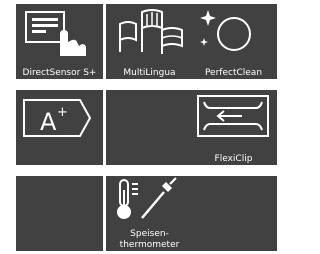  I want to click on tile-label: FlexiClip, so click(233, 159).